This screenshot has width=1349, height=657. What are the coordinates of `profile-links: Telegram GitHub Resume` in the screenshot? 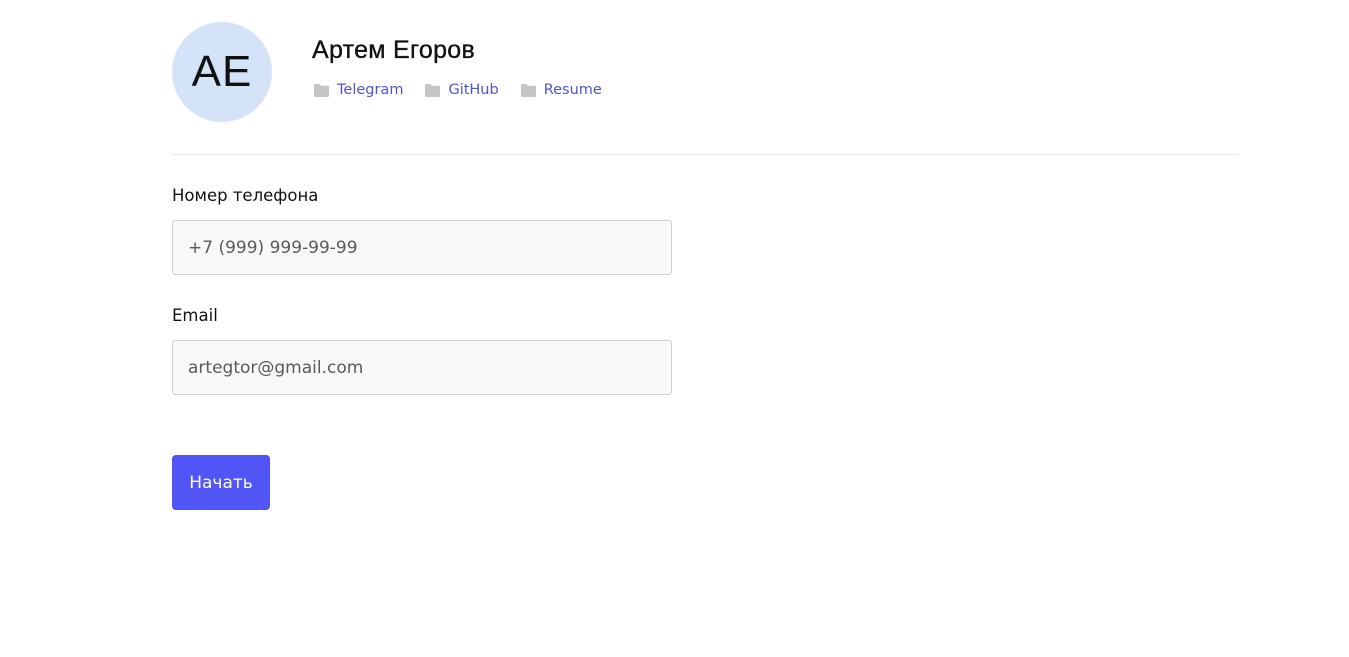 It's located at (469, 90).